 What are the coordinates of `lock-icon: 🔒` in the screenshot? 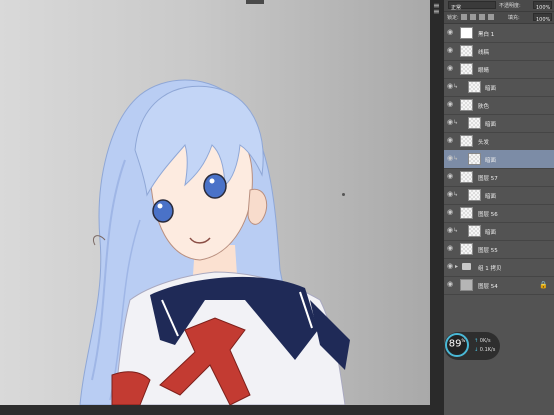 It's located at (543, 285).